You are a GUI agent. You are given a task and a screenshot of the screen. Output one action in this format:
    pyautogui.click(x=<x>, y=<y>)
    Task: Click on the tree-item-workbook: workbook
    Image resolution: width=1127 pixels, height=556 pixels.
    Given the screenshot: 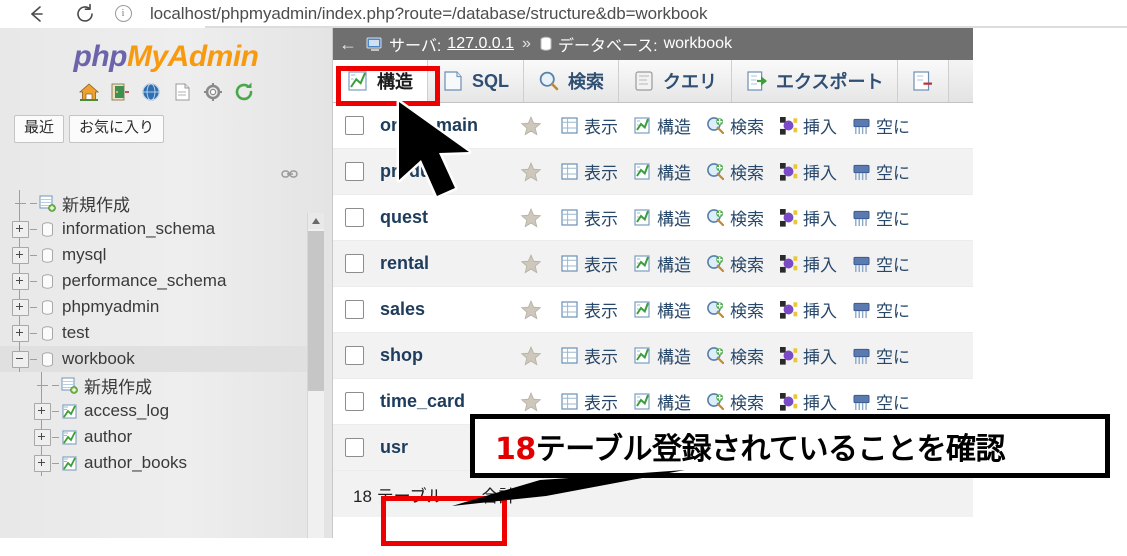 What is the action you would take?
    pyautogui.click(x=155, y=359)
    